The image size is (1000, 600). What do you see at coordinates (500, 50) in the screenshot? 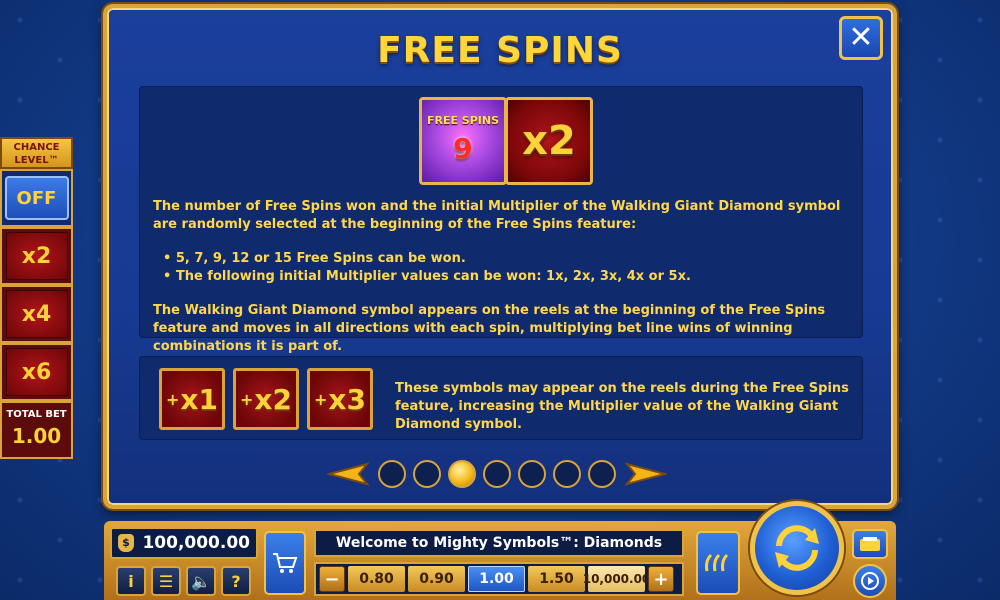
I see `dialog-title: FREE SPINS` at bounding box center [500, 50].